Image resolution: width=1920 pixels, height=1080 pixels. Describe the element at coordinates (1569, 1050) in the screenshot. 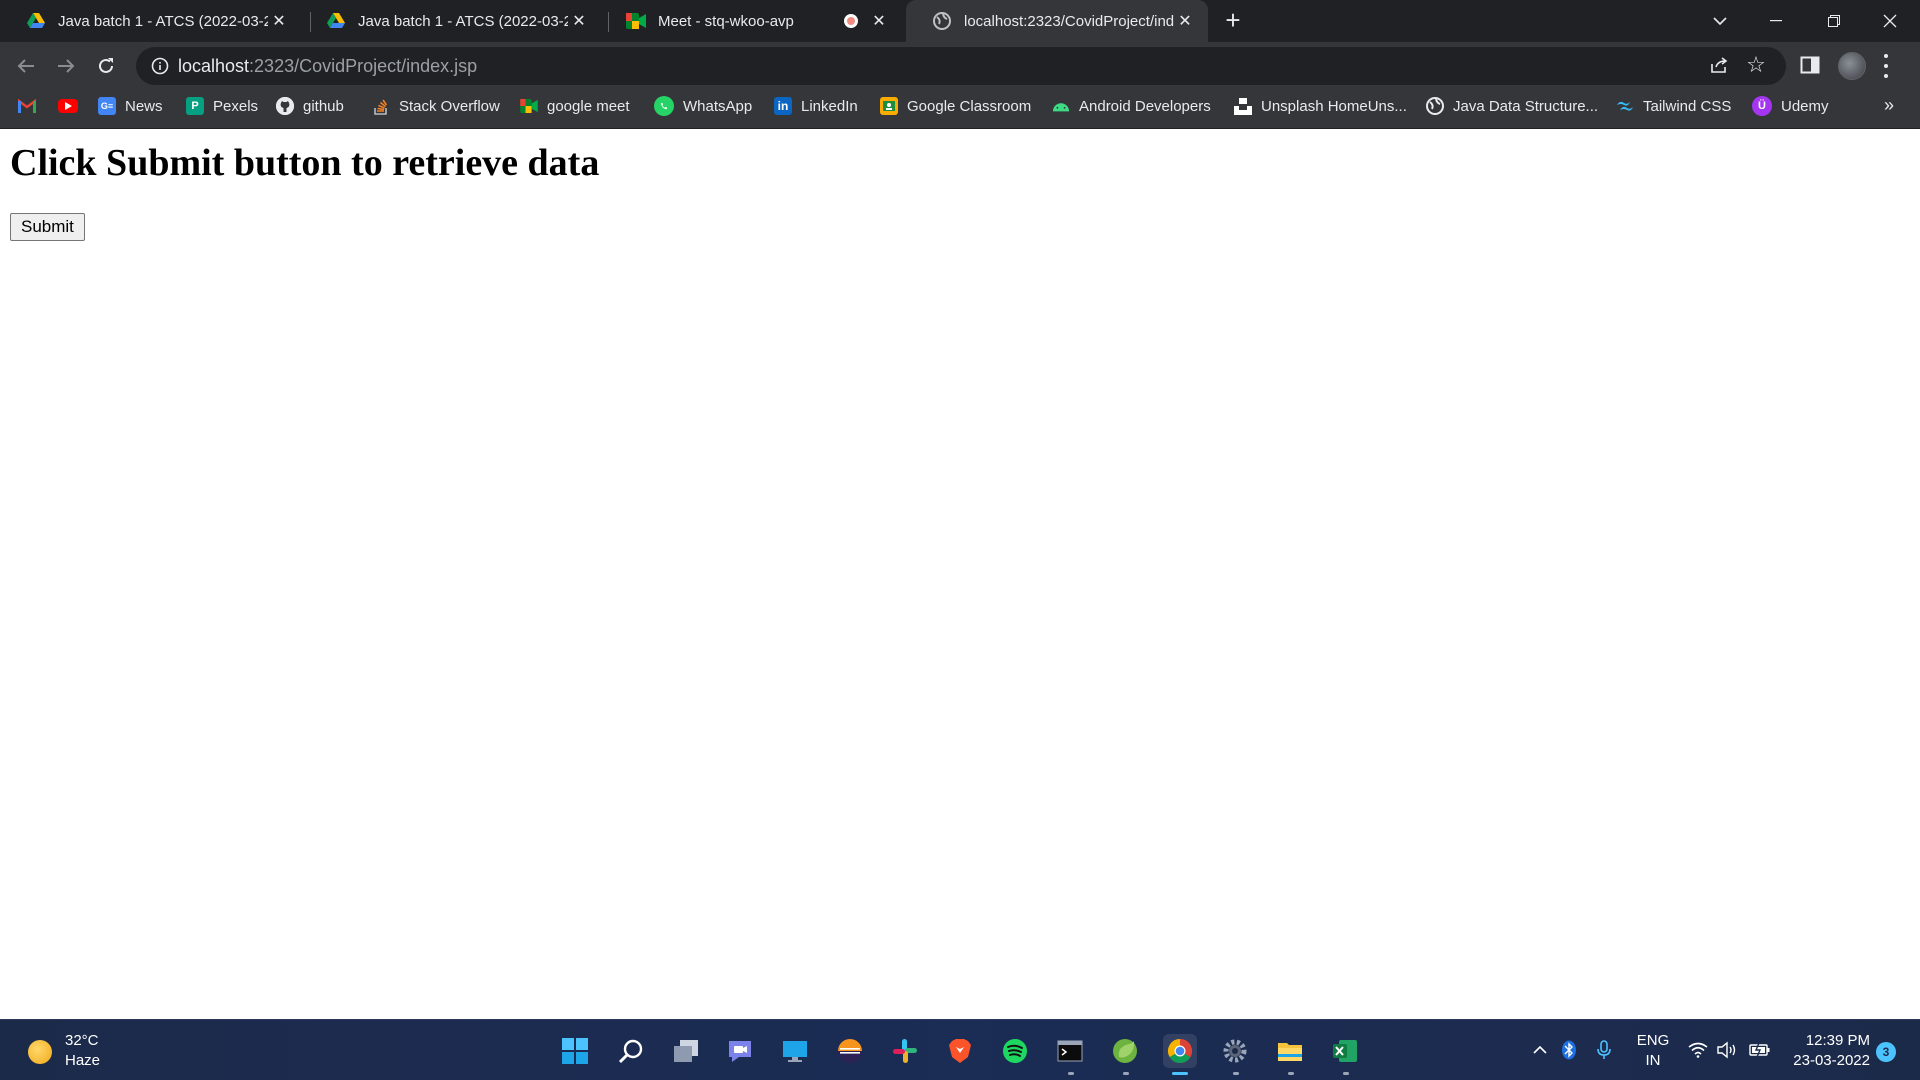

I see `bluetooth-icon` at that location.